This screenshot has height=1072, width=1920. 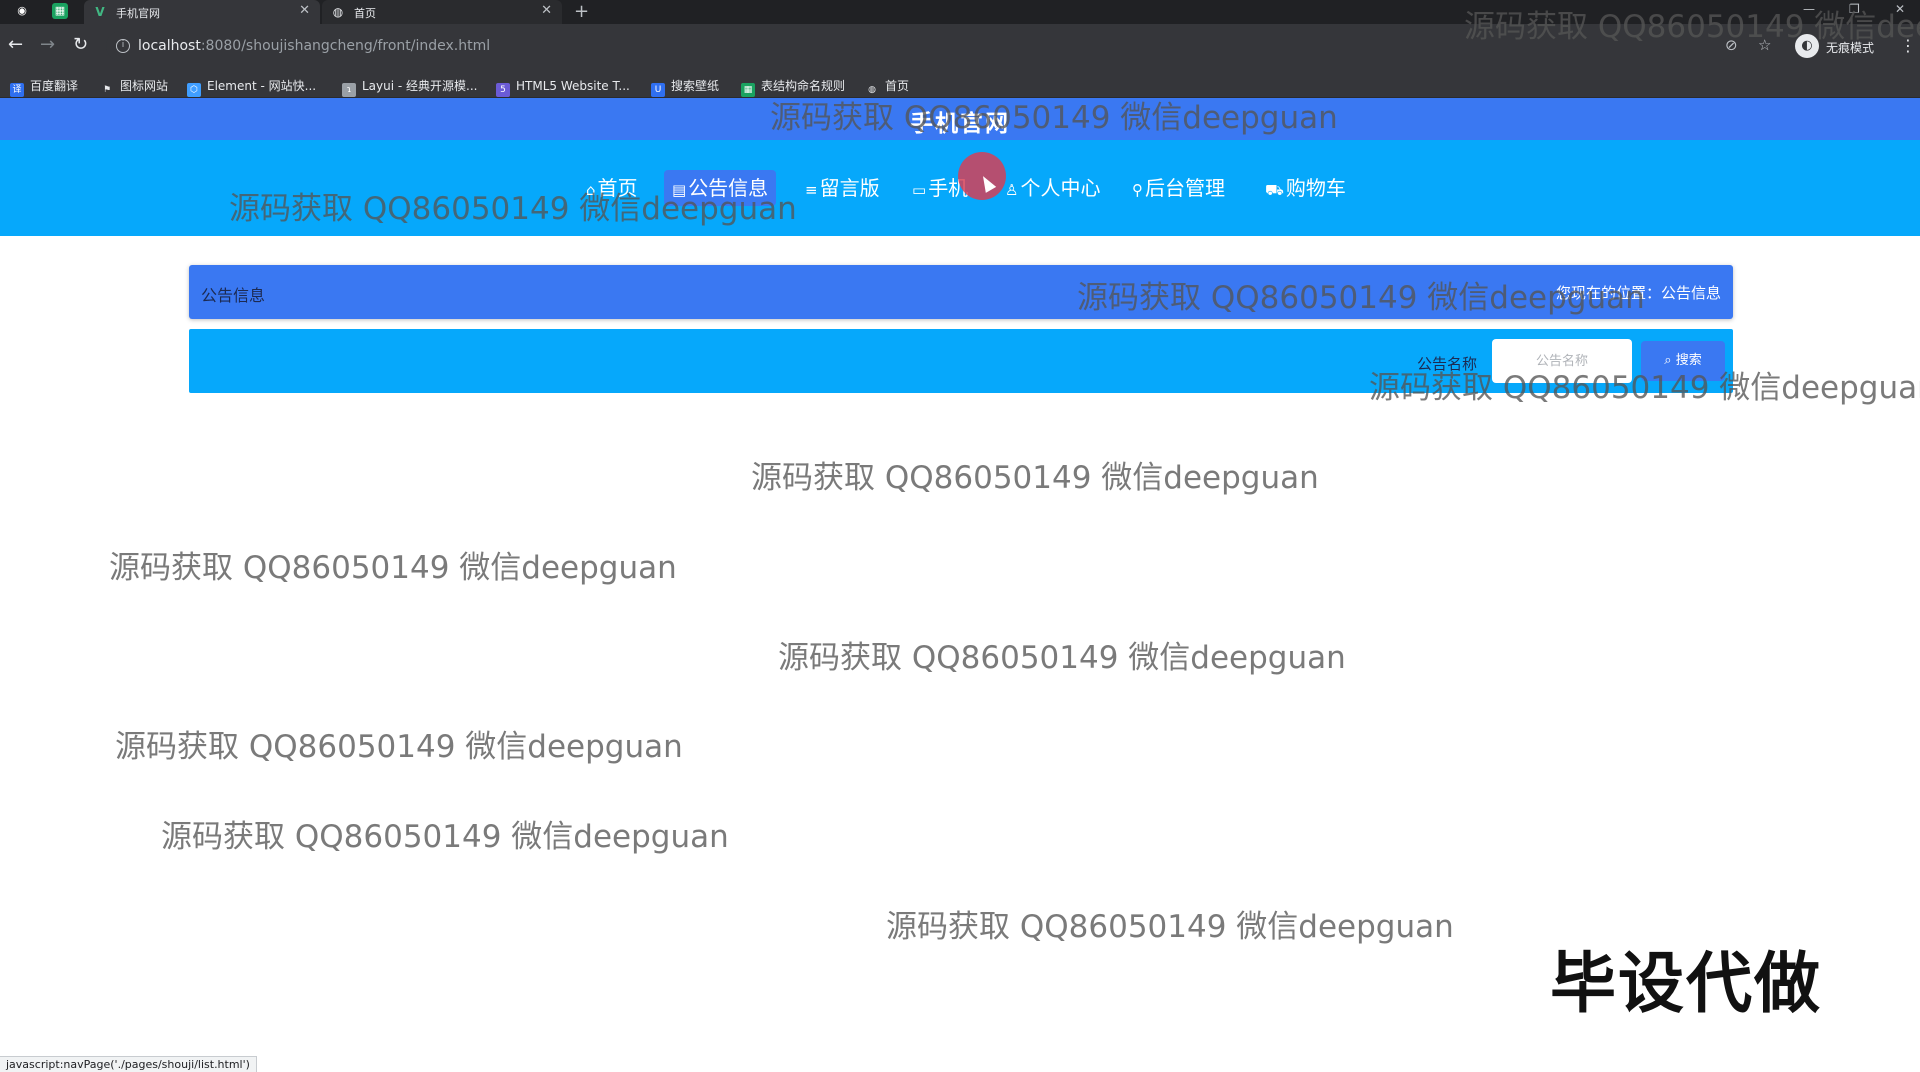 I want to click on nav-item: ⛟ 购物车, so click(x=1305, y=188).